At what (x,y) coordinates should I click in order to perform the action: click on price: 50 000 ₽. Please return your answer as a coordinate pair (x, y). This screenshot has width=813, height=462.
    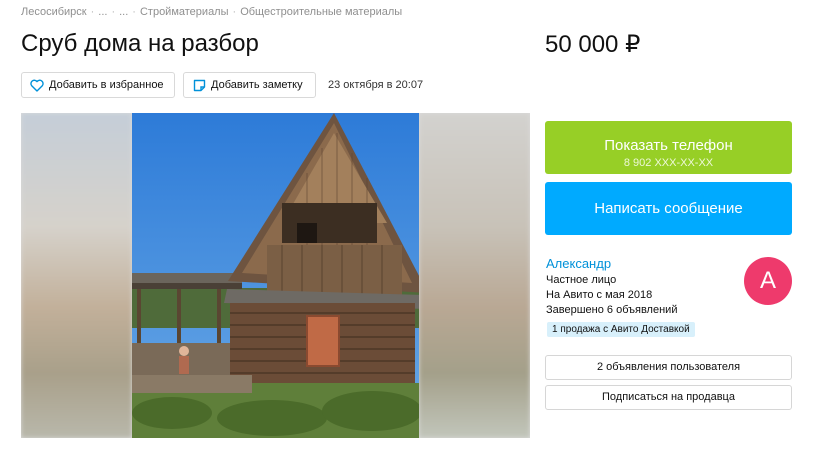
    Looking at the image, I should click on (593, 44).